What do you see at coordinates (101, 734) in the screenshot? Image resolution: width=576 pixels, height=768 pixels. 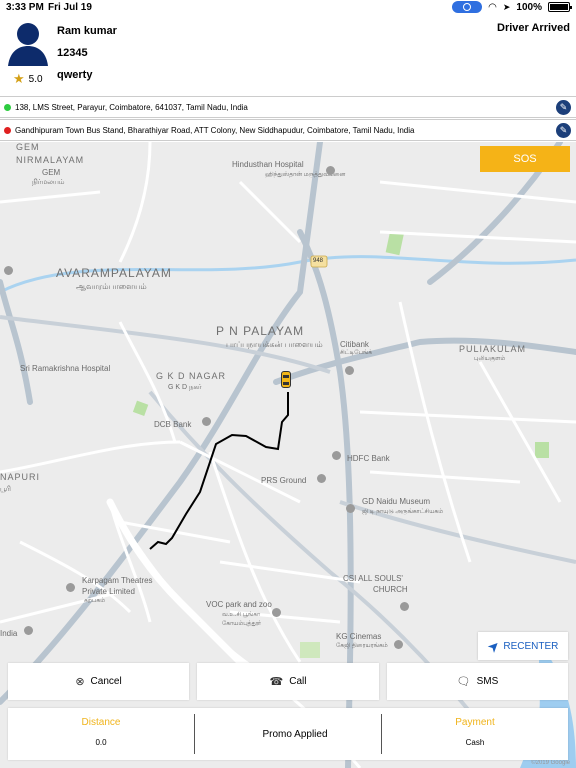 I see `distance-info: Distance 0.0` at bounding box center [101, 734].